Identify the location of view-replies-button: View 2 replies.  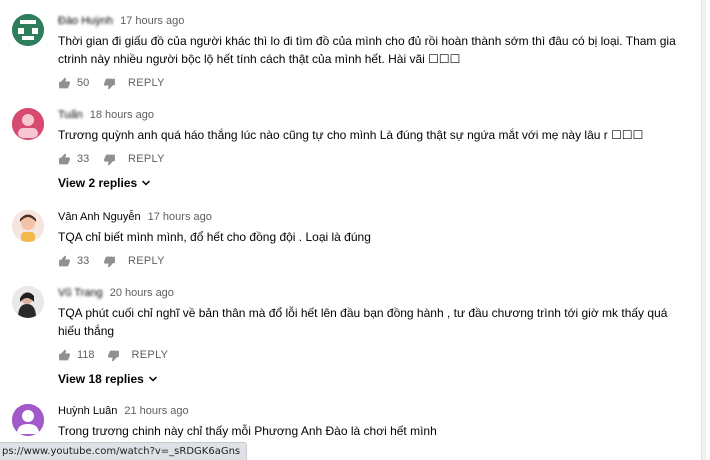
(104, 183).